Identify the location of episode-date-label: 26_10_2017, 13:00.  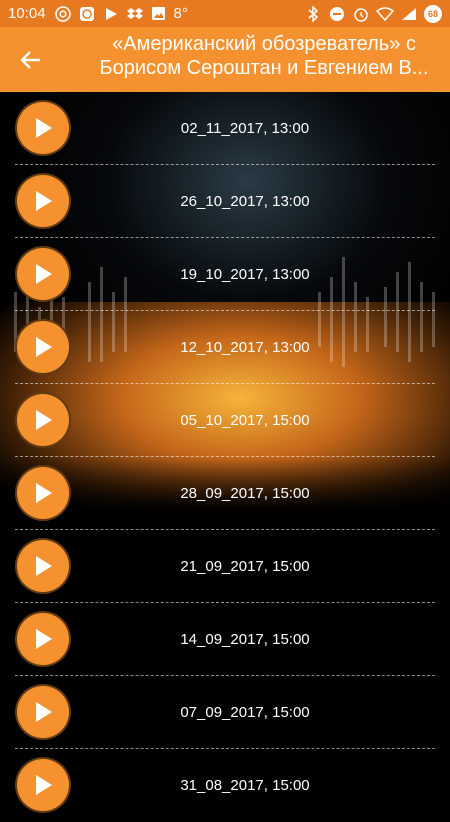
(245, 201).